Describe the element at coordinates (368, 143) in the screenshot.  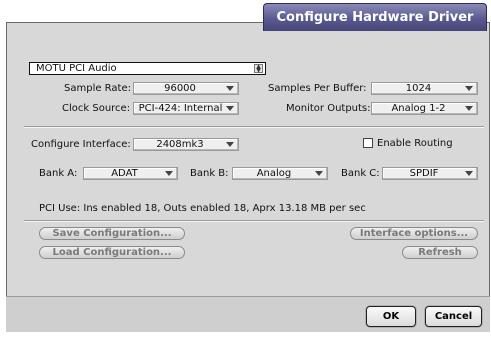
I see `enable-routing-checkbox` at that location.